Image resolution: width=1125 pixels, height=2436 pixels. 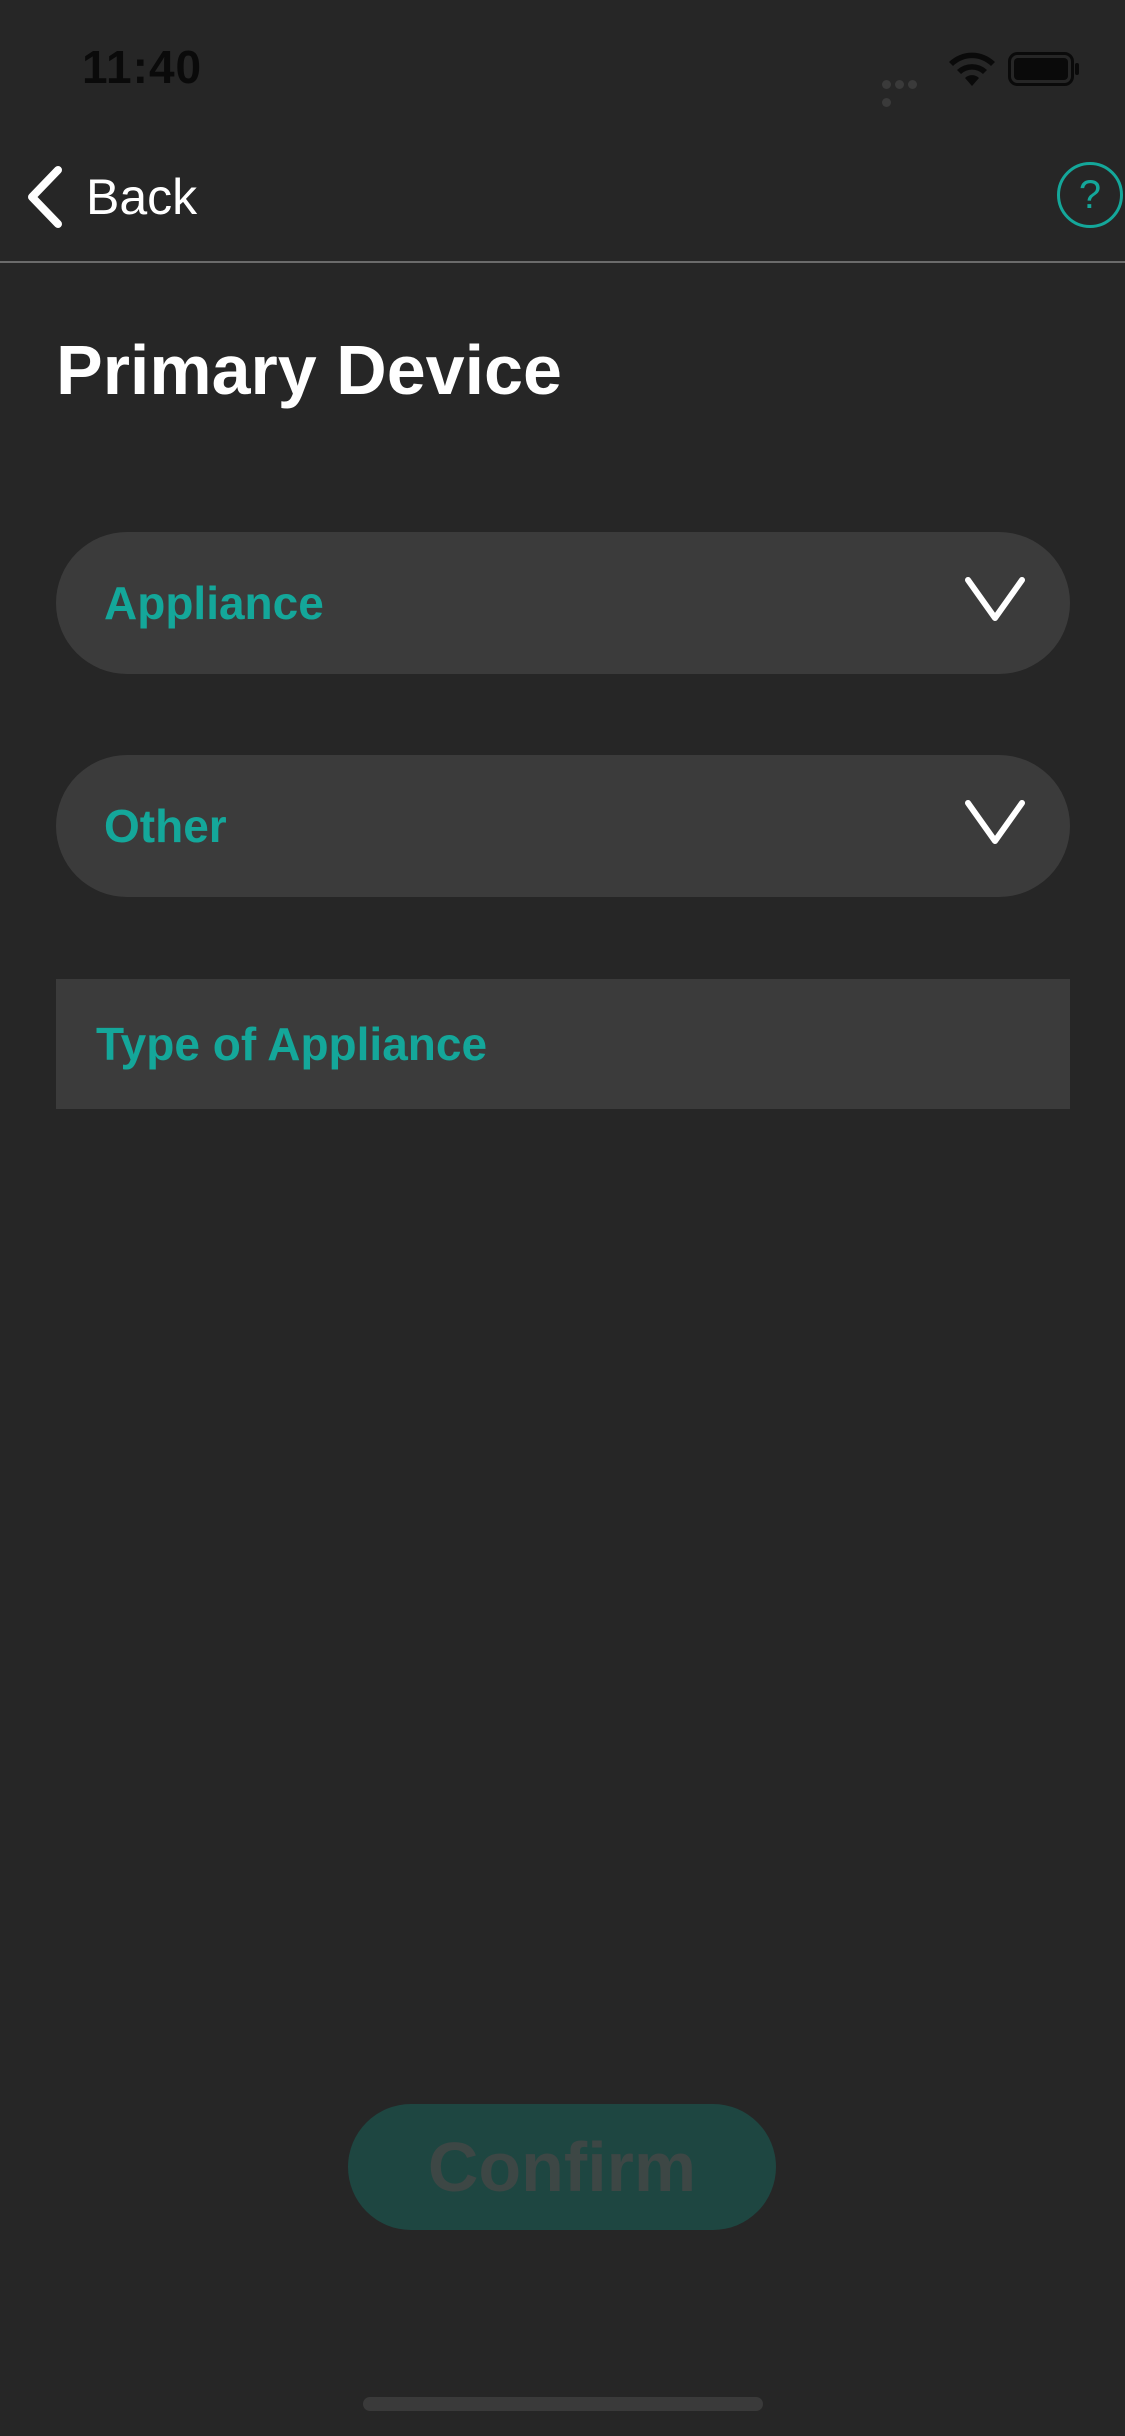 What do you see at coordinates (907, 91) in the screenshot?
I see `signal-dots-icon` at bounding box center [907, 91].